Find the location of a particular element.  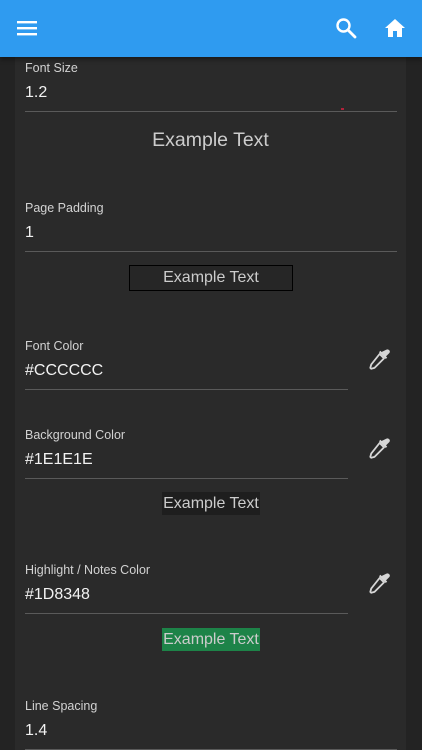

background-color-input: #1E1E1E is located at coordinates (186, 460).